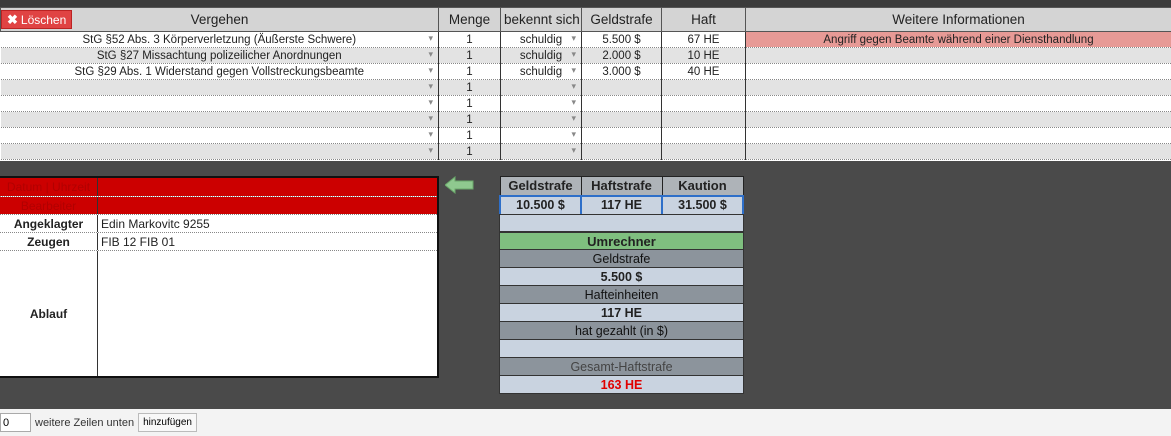 Image resolution: width=1171 pixels, height=436 pixels. I want to click on converter-fine-label: Geldstrafe, so click(621, 259).